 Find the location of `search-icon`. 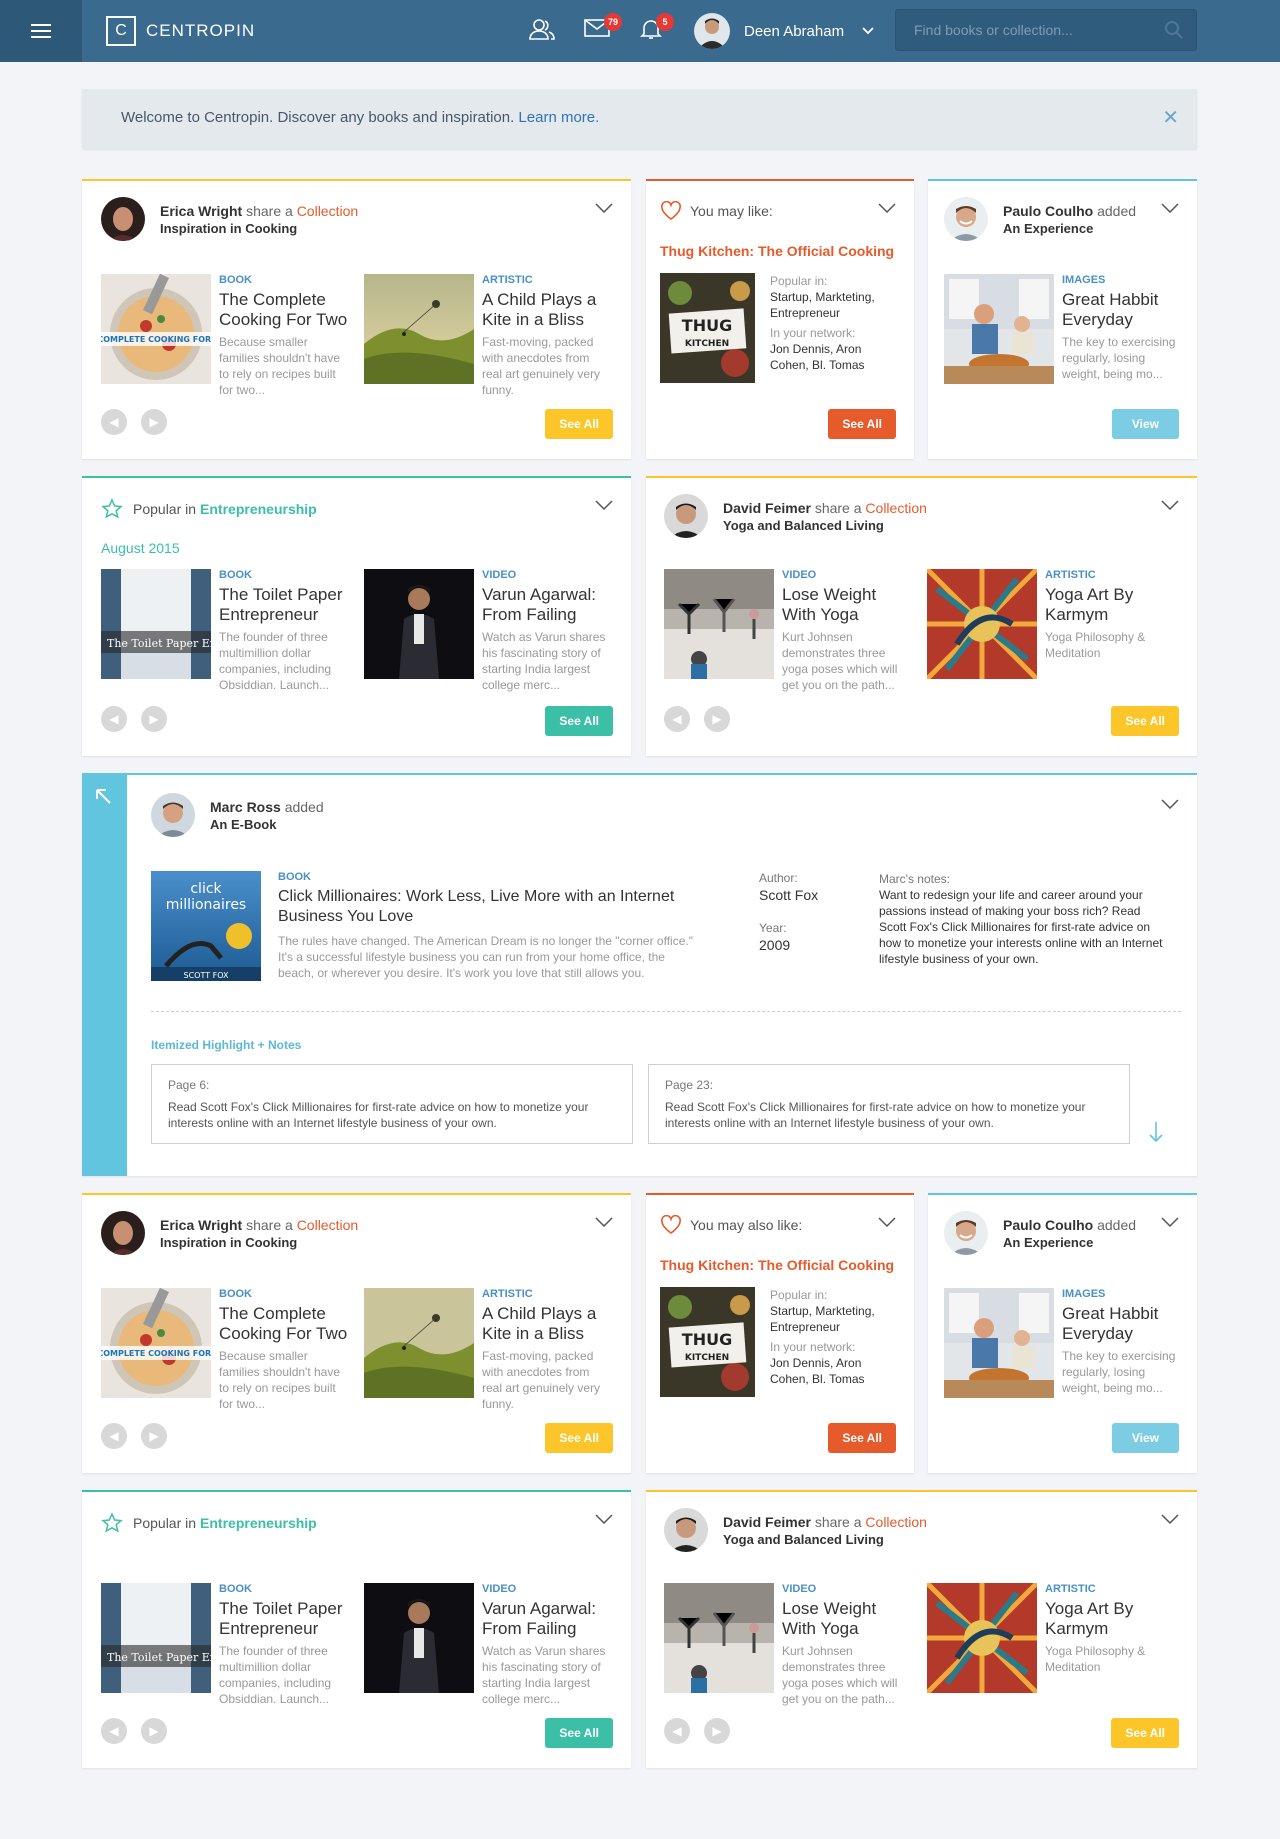

search-icon is located at coordinates (1174, 30).